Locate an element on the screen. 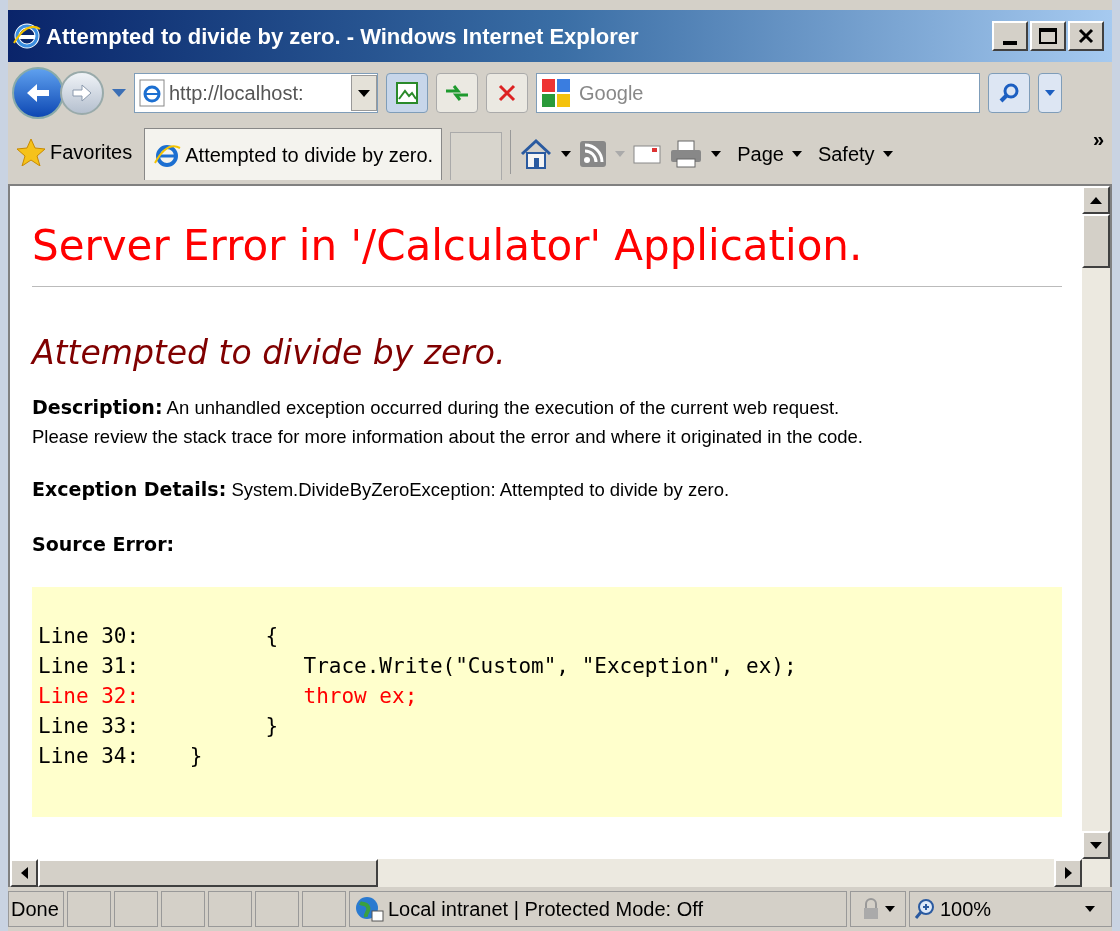 This screenshot has width=1120, height=931. compatibility-button is located at coordinates (407, 93).